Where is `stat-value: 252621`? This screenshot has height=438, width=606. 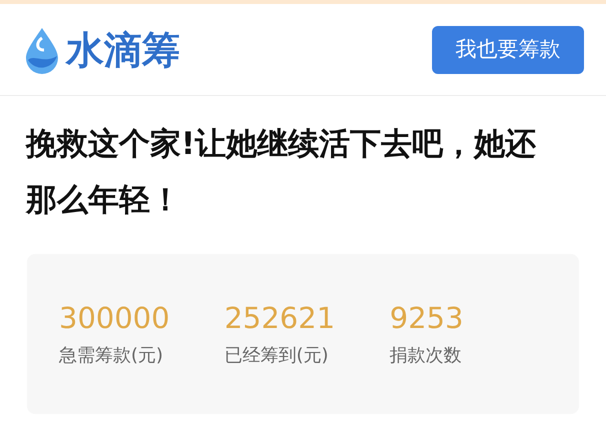
stat-value: 252621 is located at coordinates (280, 318).